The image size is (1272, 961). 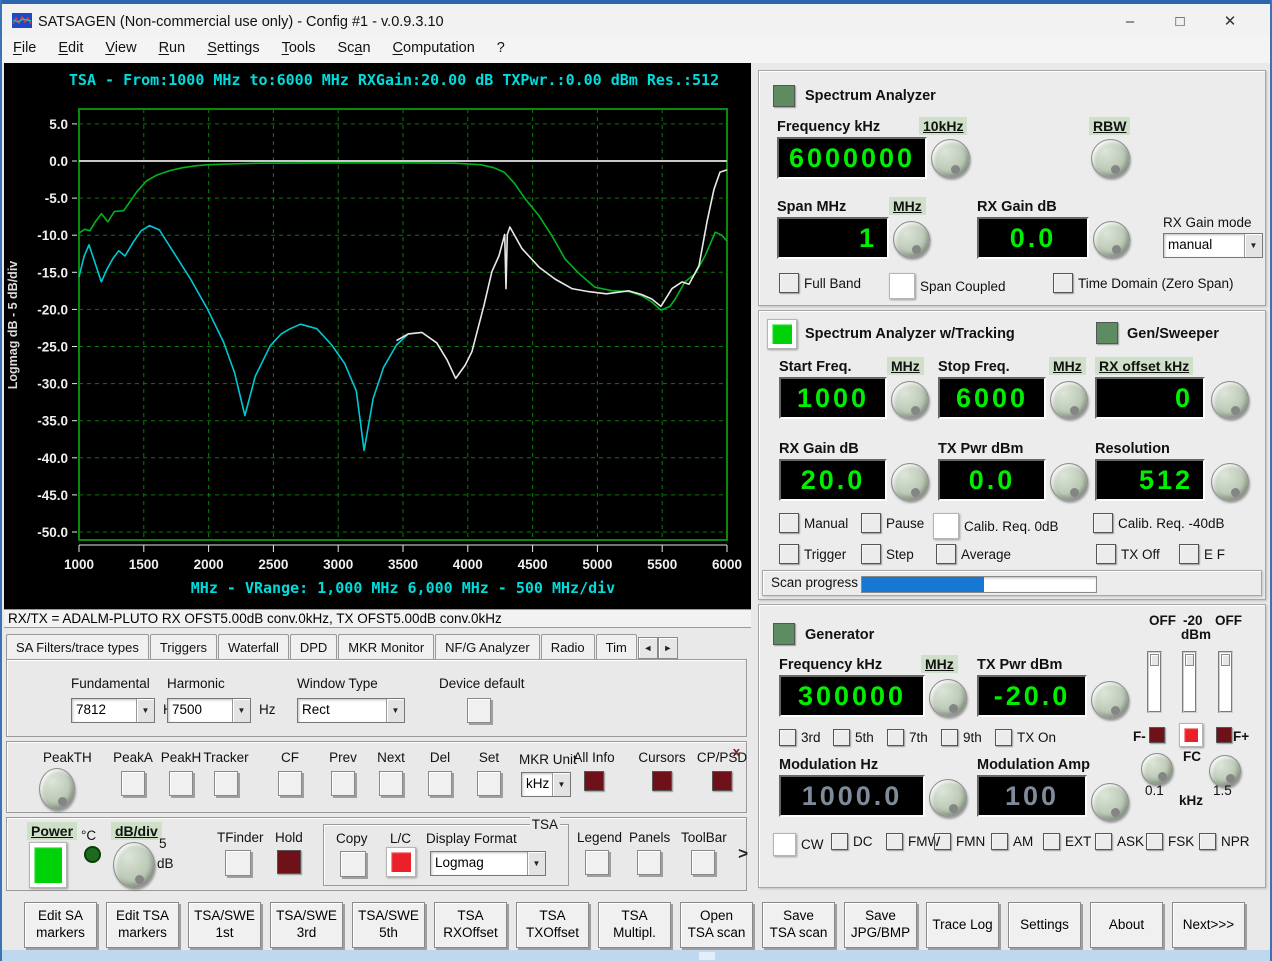 I want to click on checkbox-3rd, so click(x=787, y=737).